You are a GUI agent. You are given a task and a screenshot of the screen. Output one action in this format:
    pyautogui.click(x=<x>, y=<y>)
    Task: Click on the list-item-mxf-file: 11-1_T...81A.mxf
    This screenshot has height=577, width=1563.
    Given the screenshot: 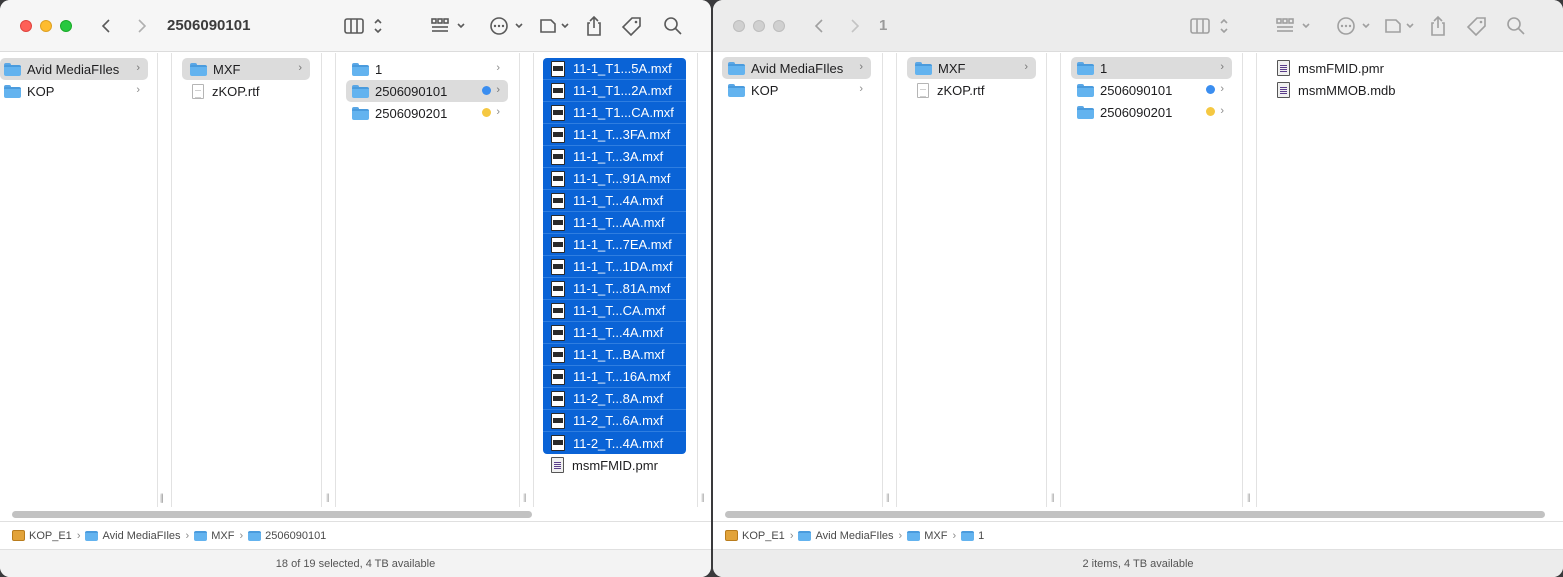 What is the action you would take?
    pyautogui.click(x=614, y=289)
    